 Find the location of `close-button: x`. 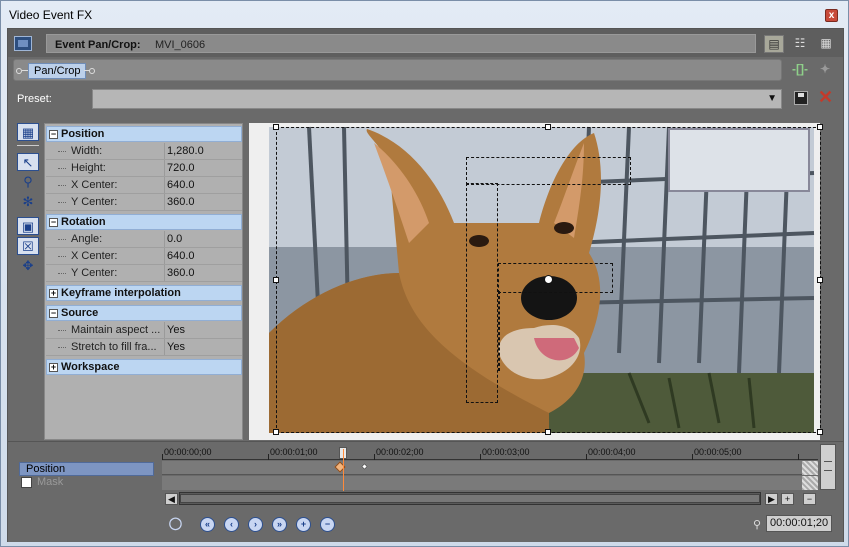

close-button: x is located at coordinates (831, 15).